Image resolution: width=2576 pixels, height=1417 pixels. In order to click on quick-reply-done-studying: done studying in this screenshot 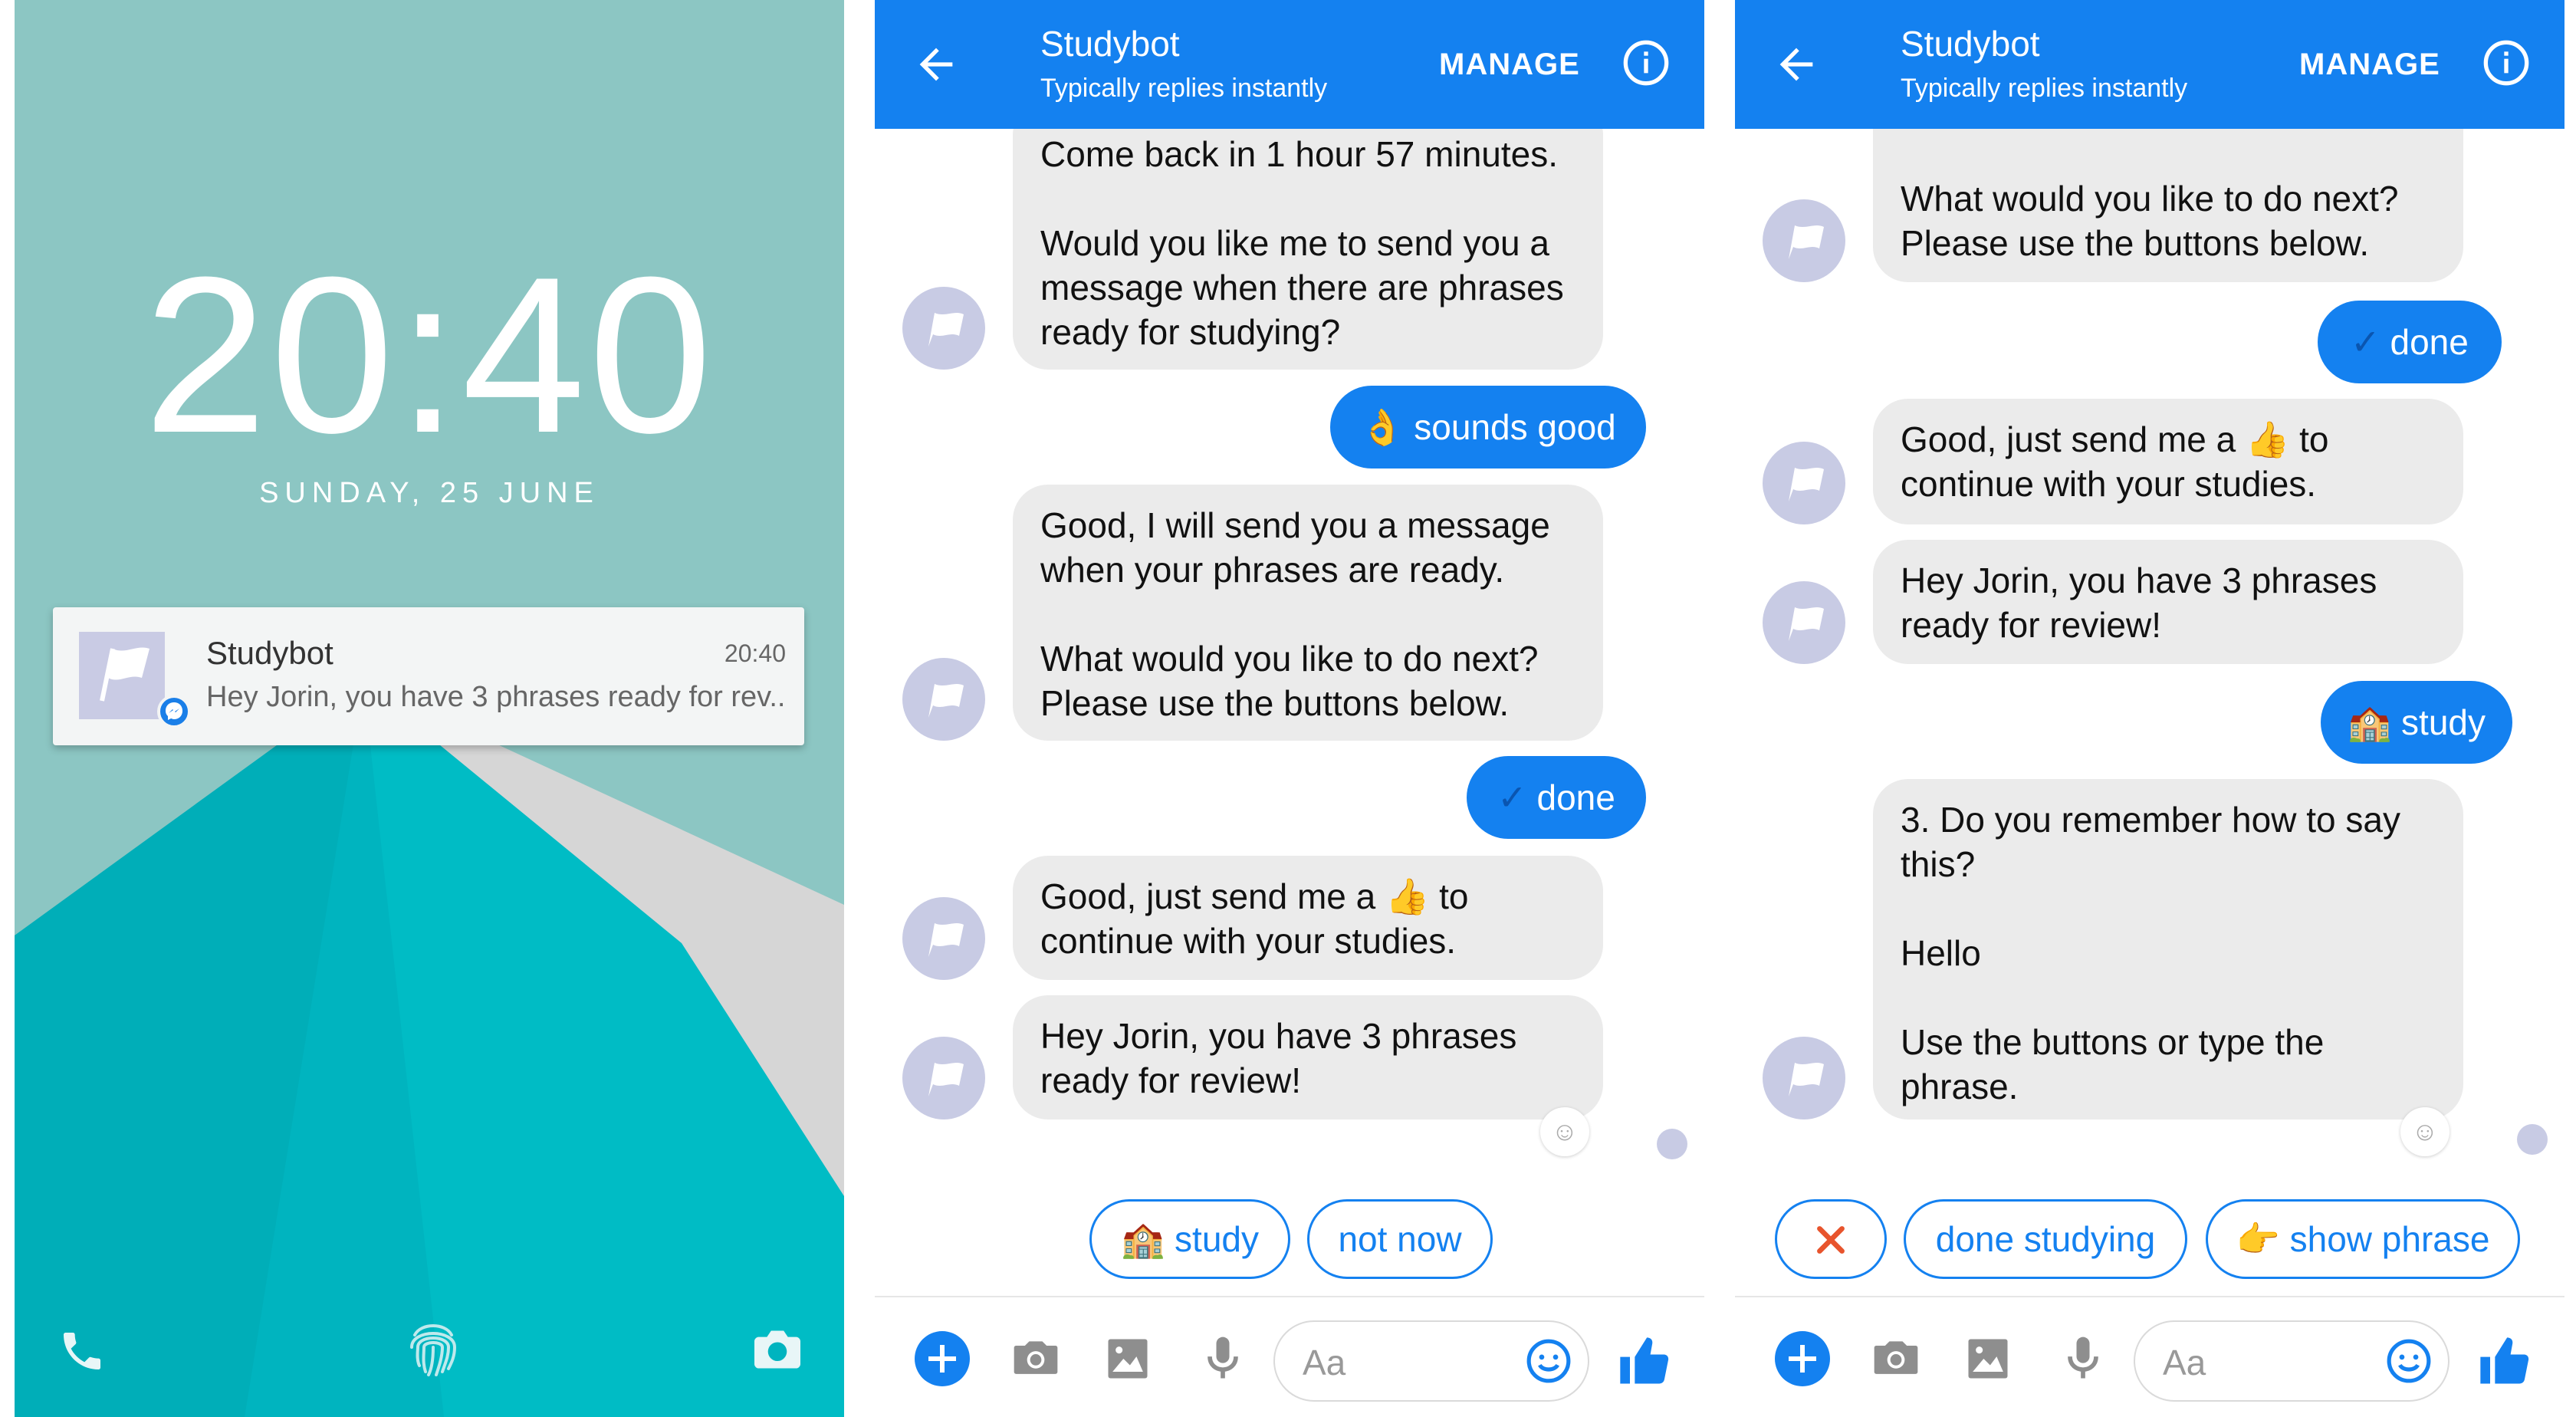, I will do `click(2045, 1239)`.